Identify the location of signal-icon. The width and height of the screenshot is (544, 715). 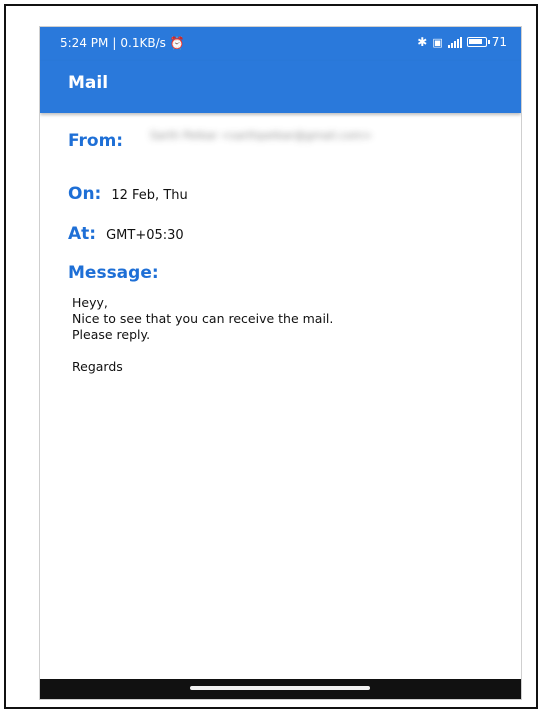
(454, 42).